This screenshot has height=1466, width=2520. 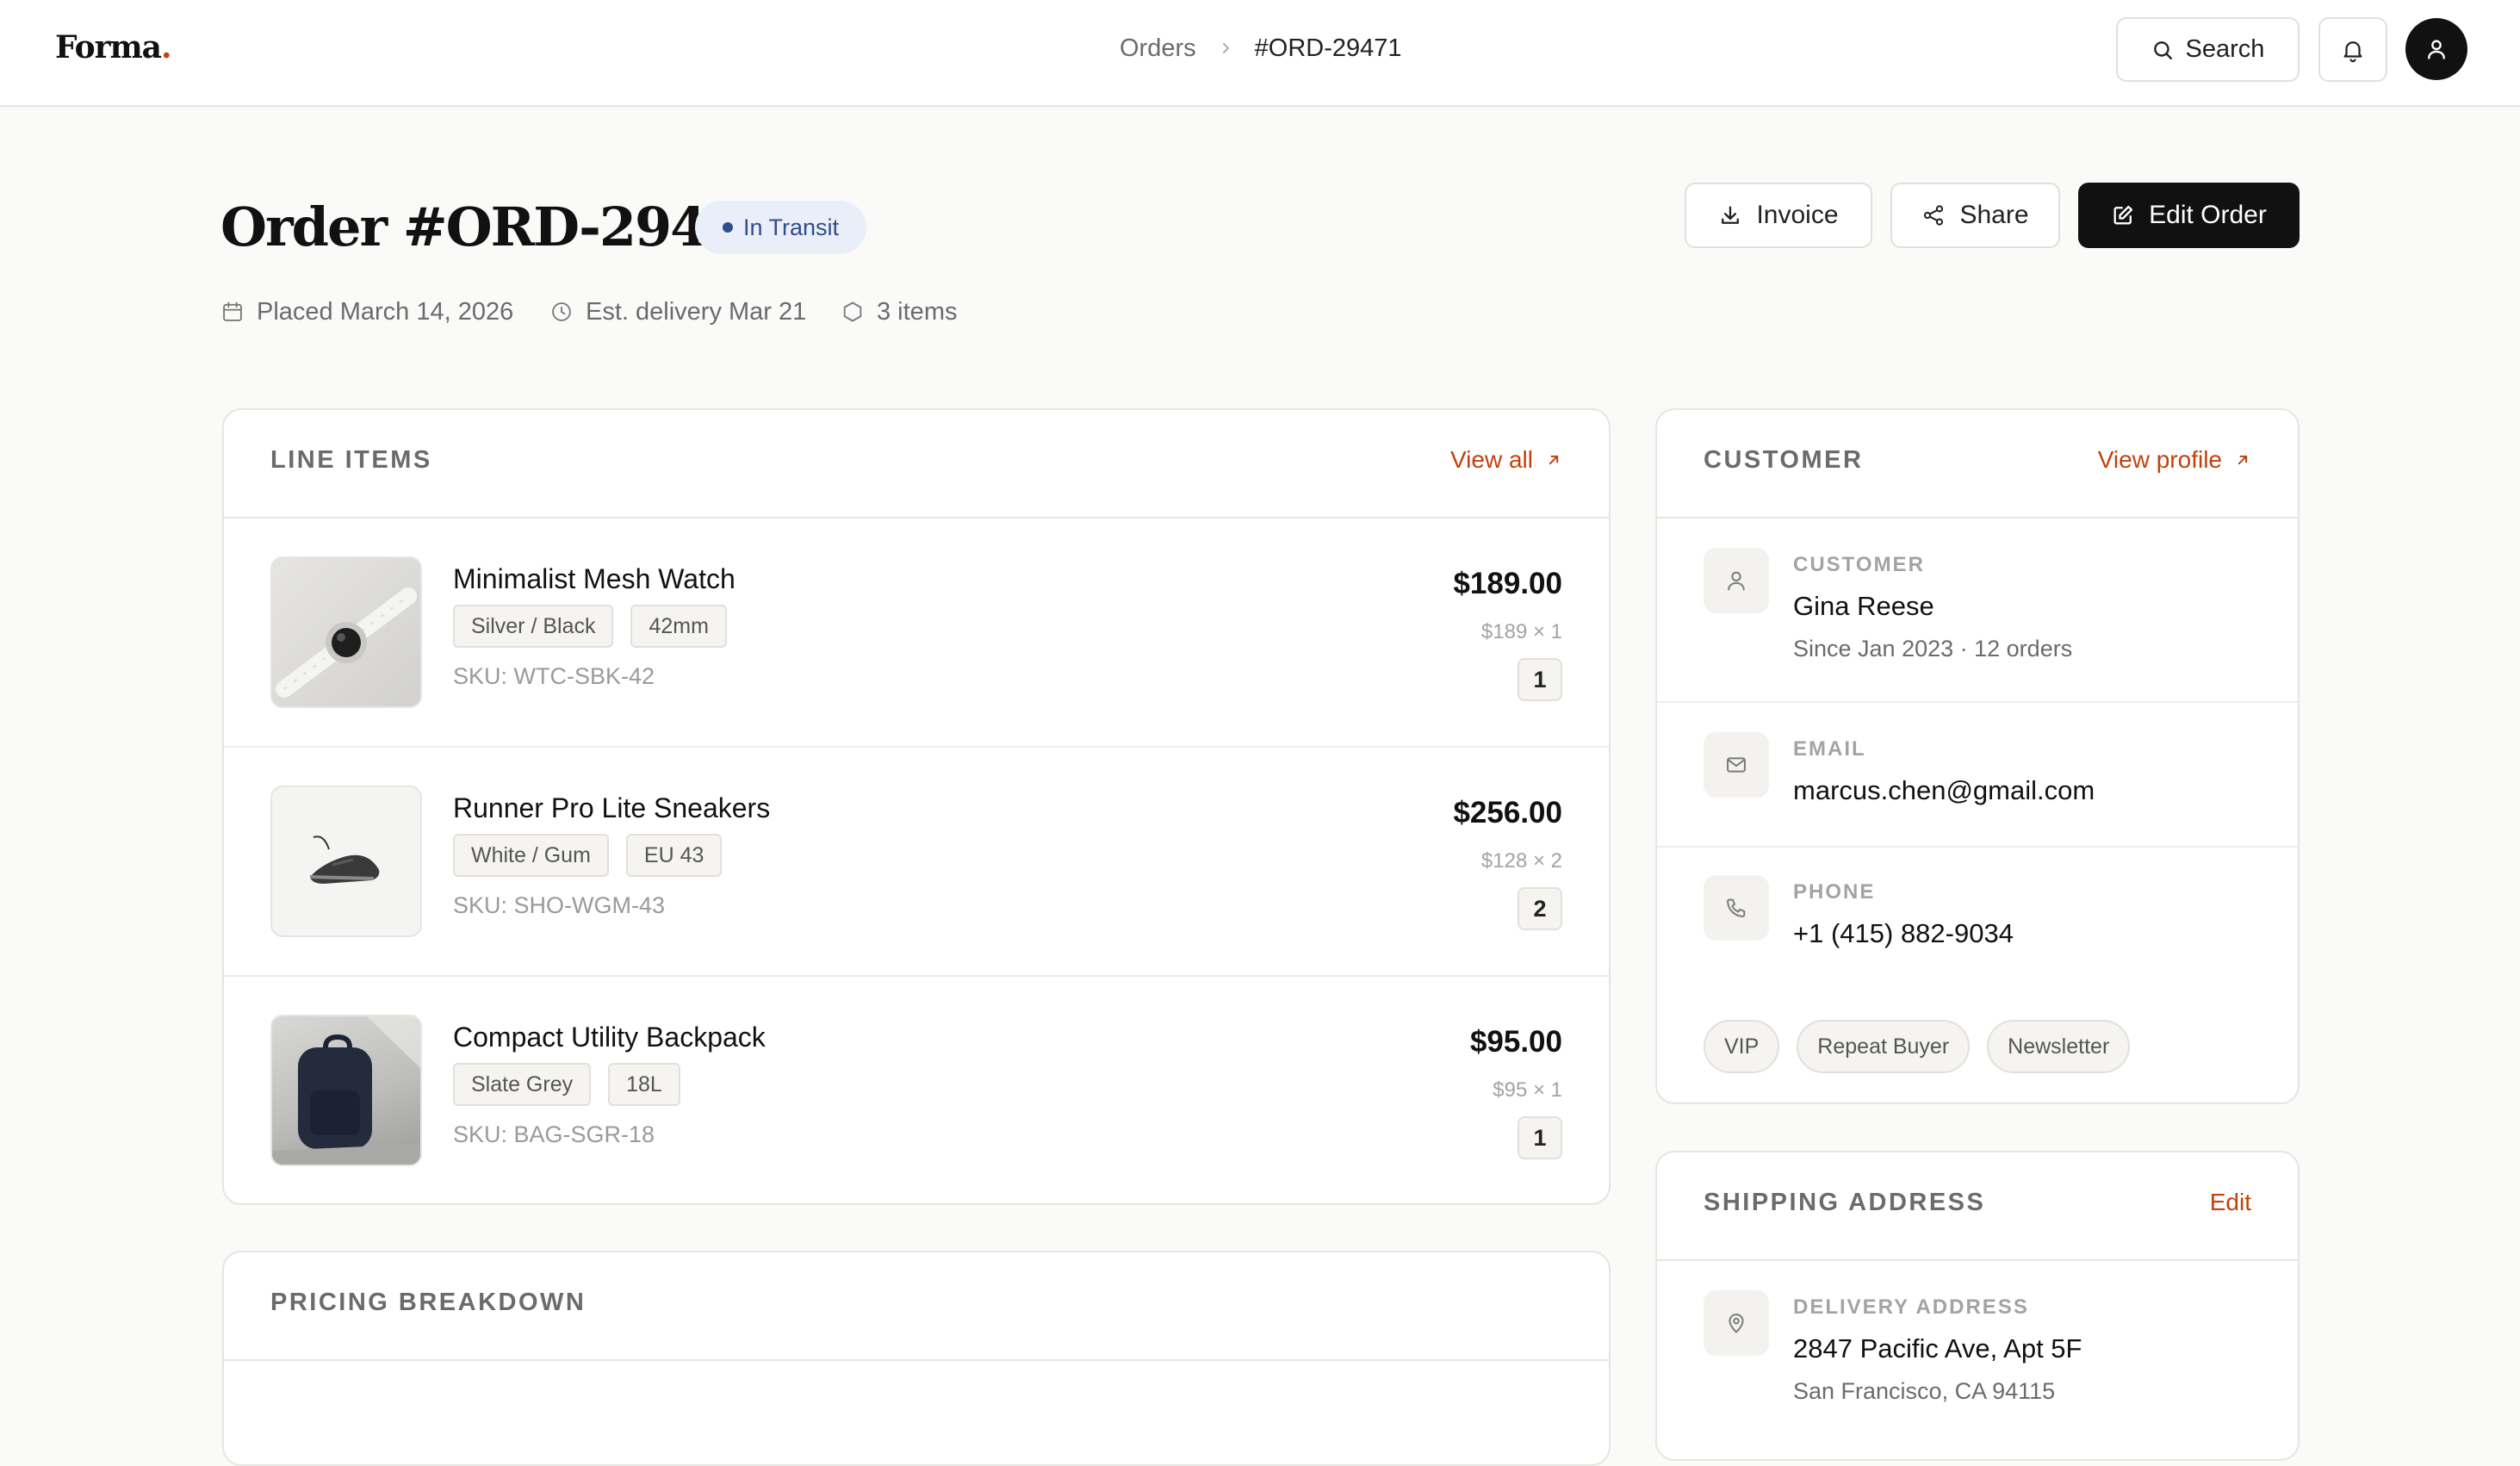 What do you see at coordinates (554, 676) in the screenshot?
I see `product-sku: SKU: WTC-SBK-42` at bounding box center [554, 676].